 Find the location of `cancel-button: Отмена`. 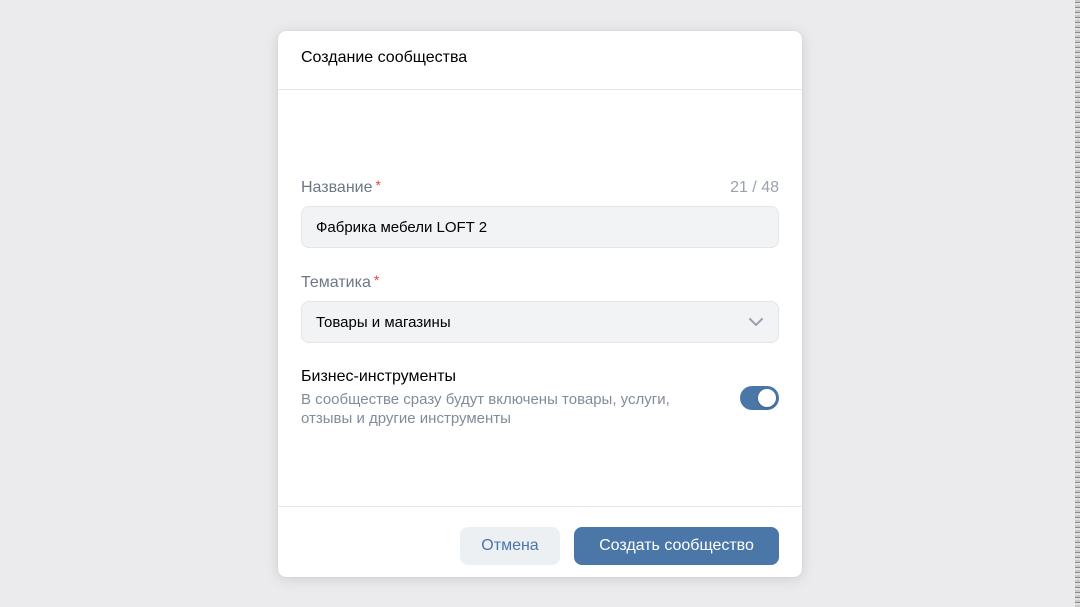

cancel-button: Отмена is located at coordinates (510, 546).